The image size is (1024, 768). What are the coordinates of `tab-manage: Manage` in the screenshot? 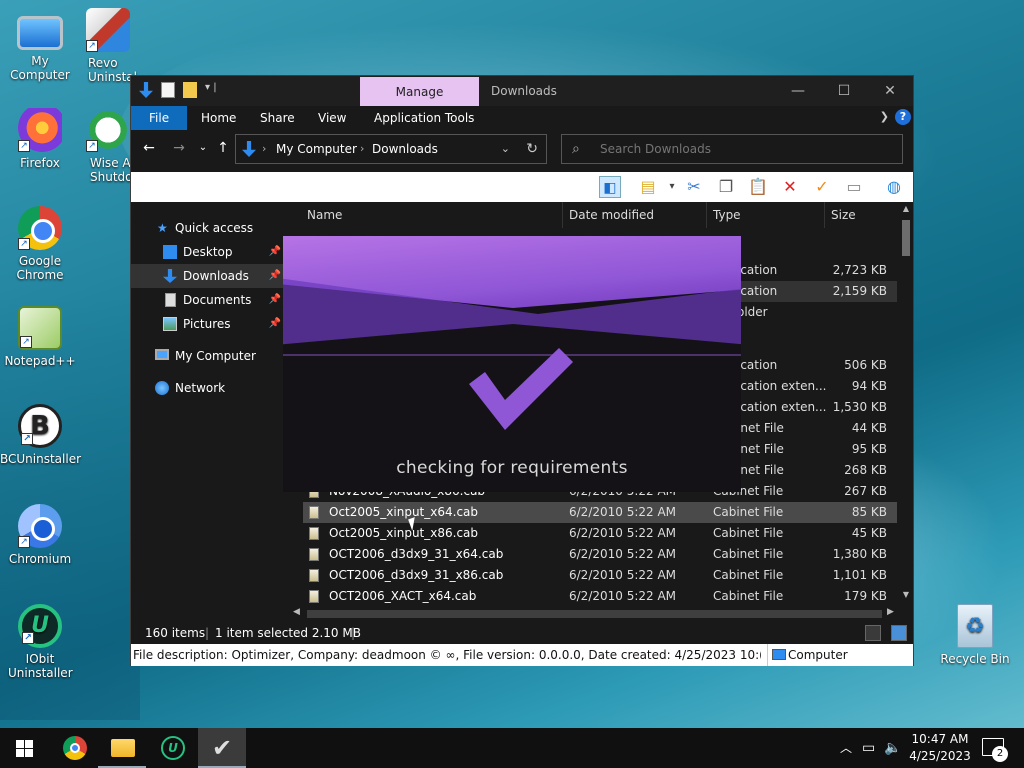 It's located at (419, 91).